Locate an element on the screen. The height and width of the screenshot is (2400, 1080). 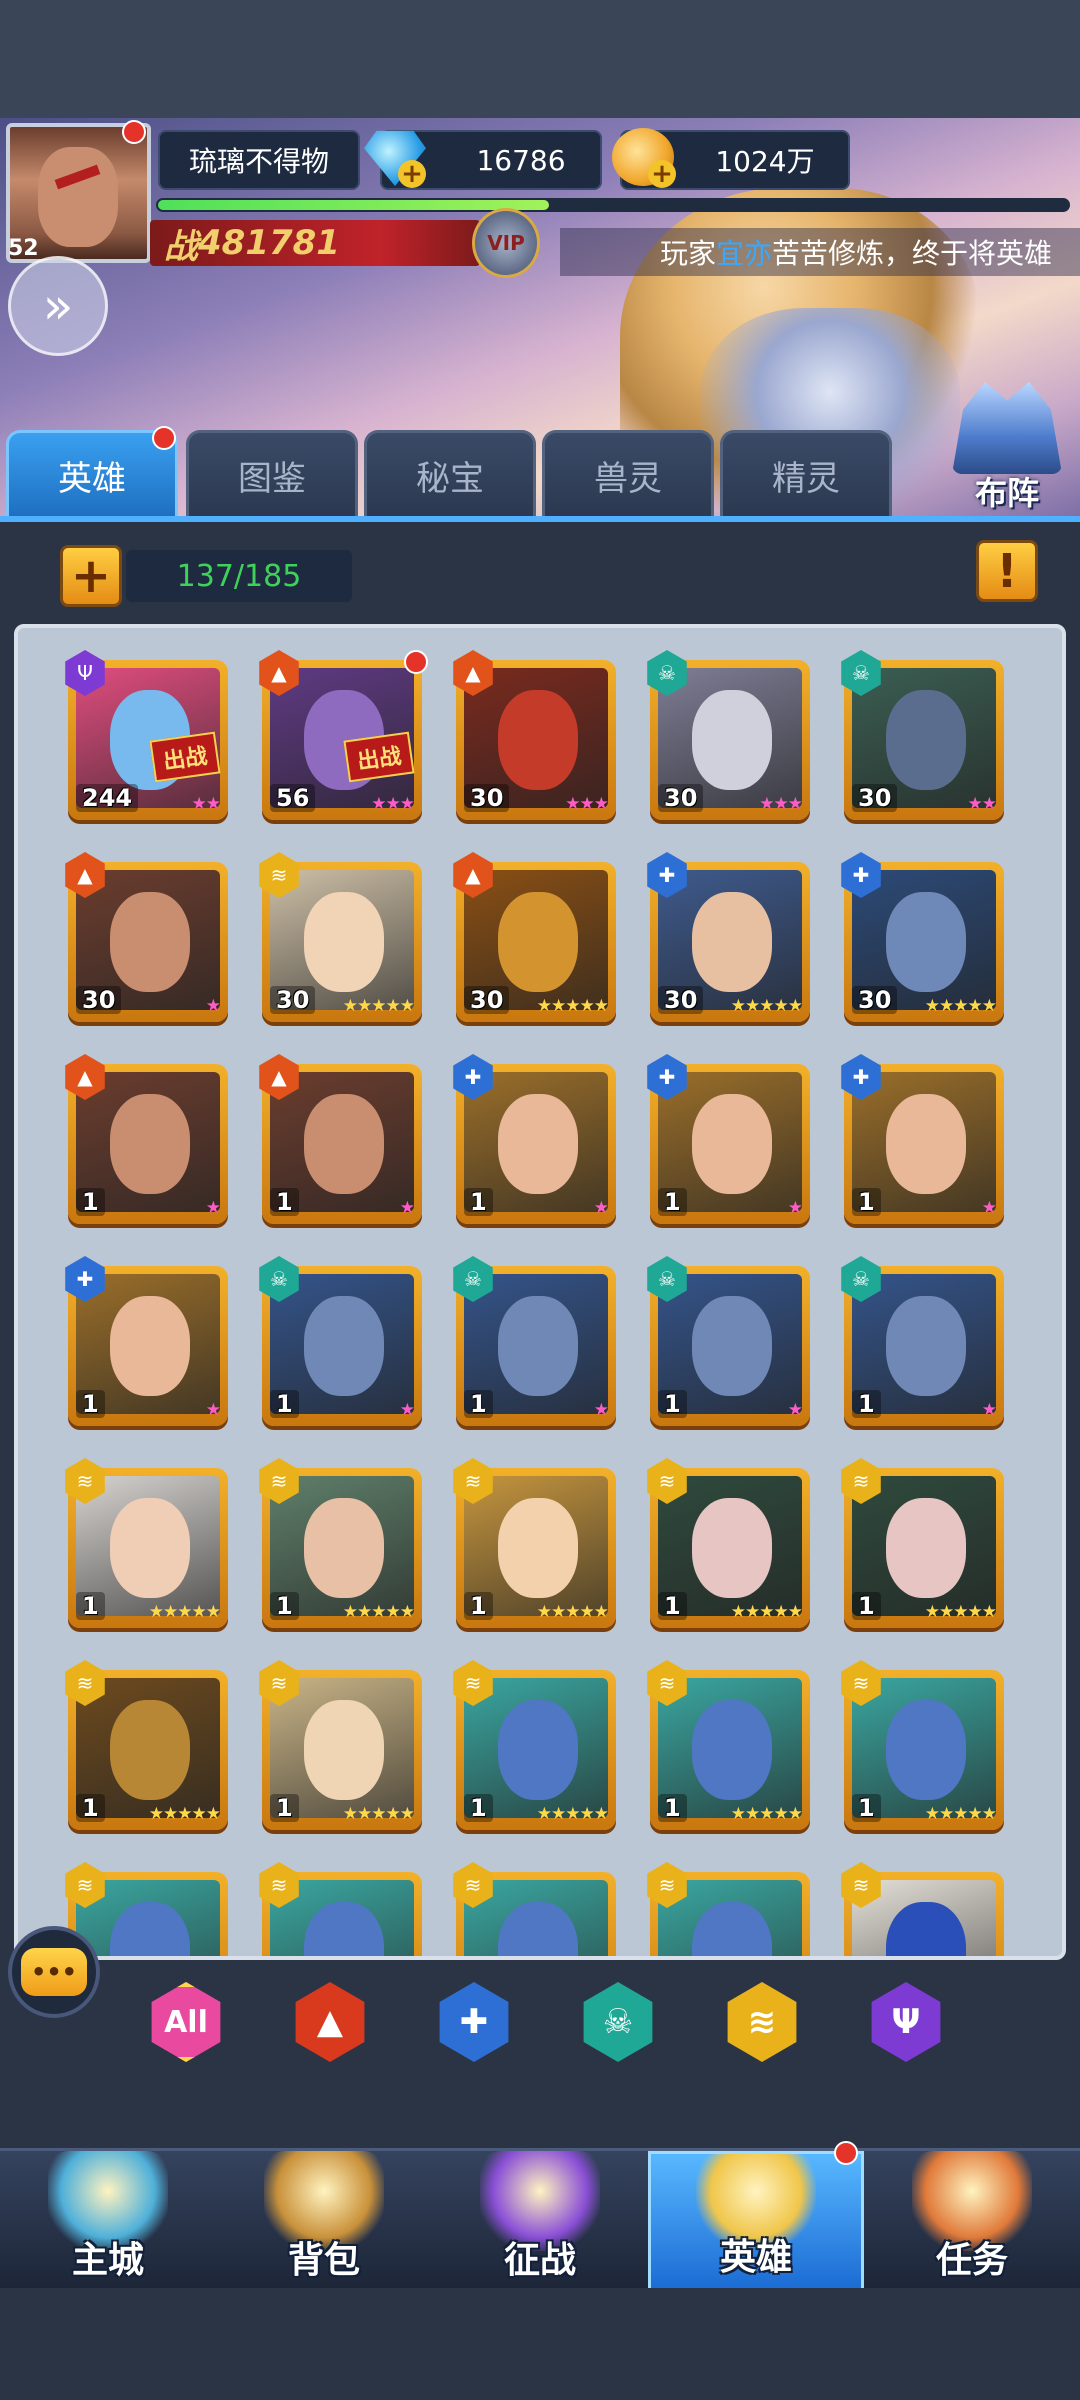
power-prefix: 战 is located at coordinates (181, 246).